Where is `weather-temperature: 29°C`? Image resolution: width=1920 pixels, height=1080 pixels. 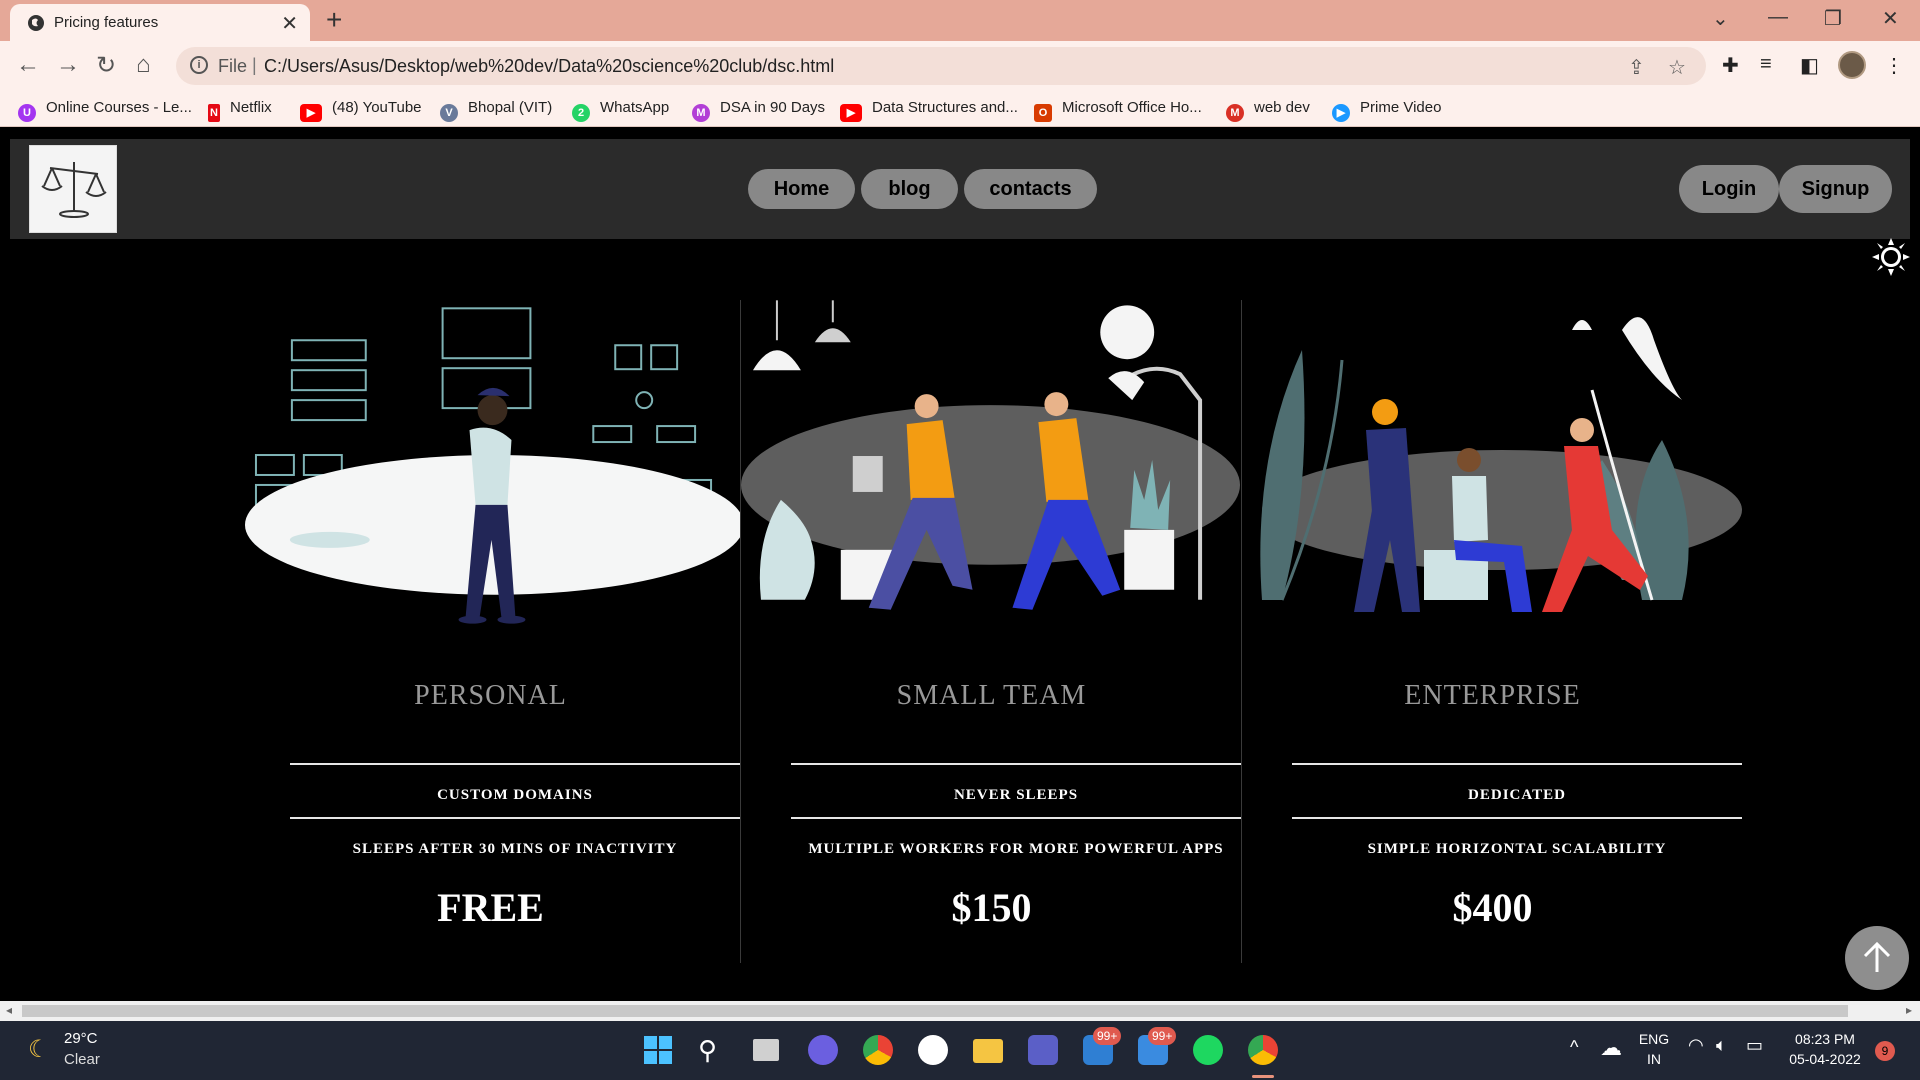 weather-temperature: 29°C is located at coordinates (81, 1038).